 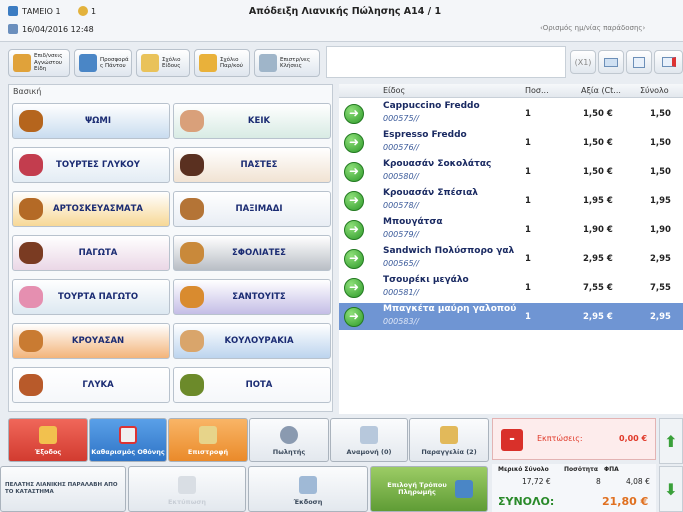 I want to click on calendar-button-icon, so click(x=639, y=62).